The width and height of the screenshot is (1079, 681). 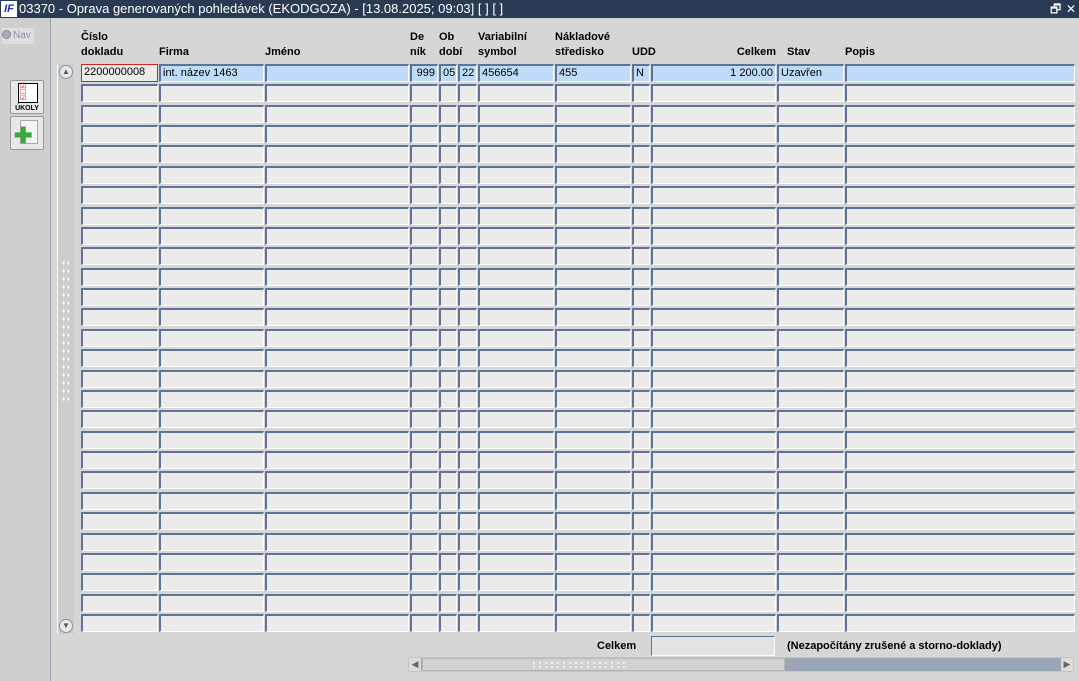 I want to click on cell-stav: Uzavřen, so click(x=810, y=73).